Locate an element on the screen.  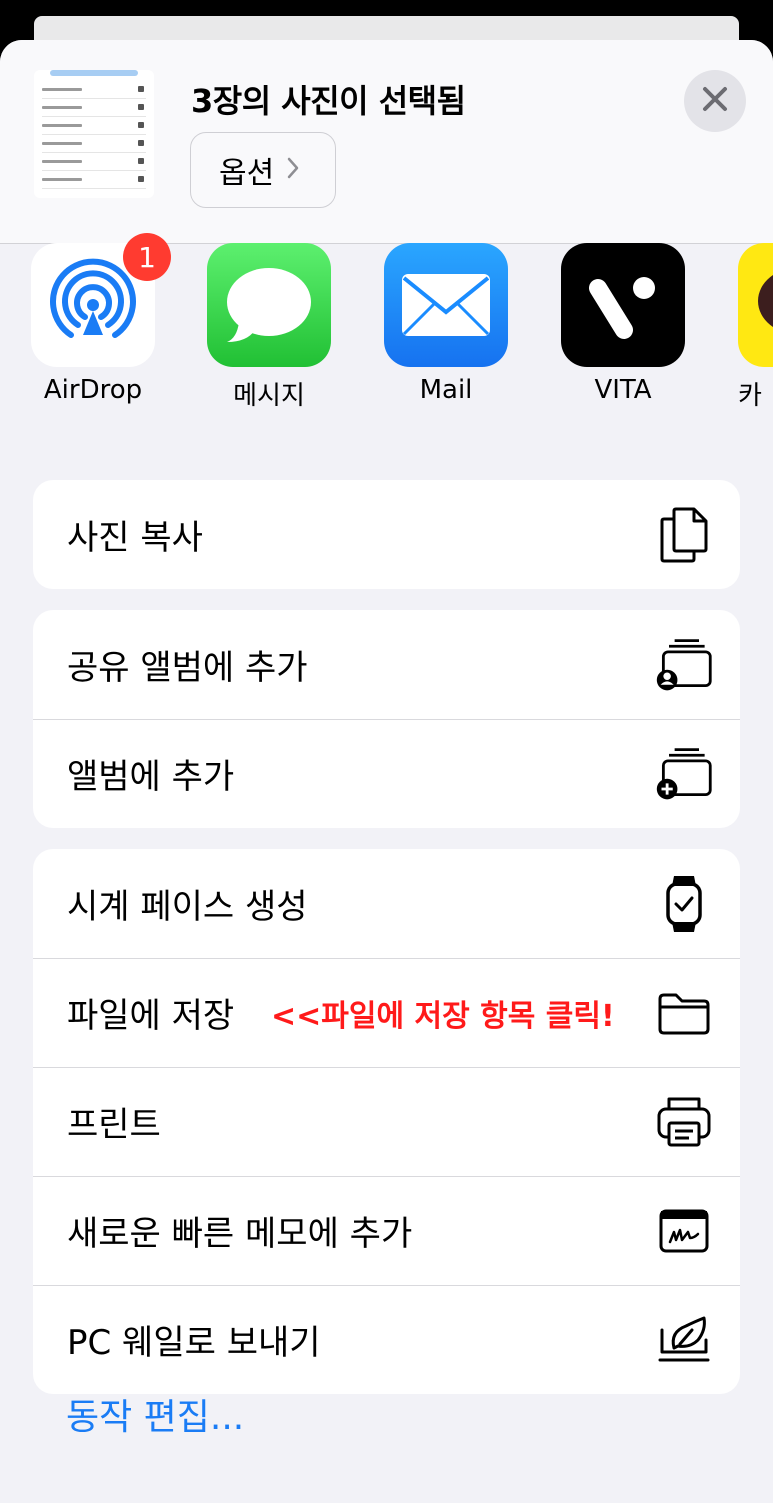
folder-icon is located at coordinates (684, 1013).